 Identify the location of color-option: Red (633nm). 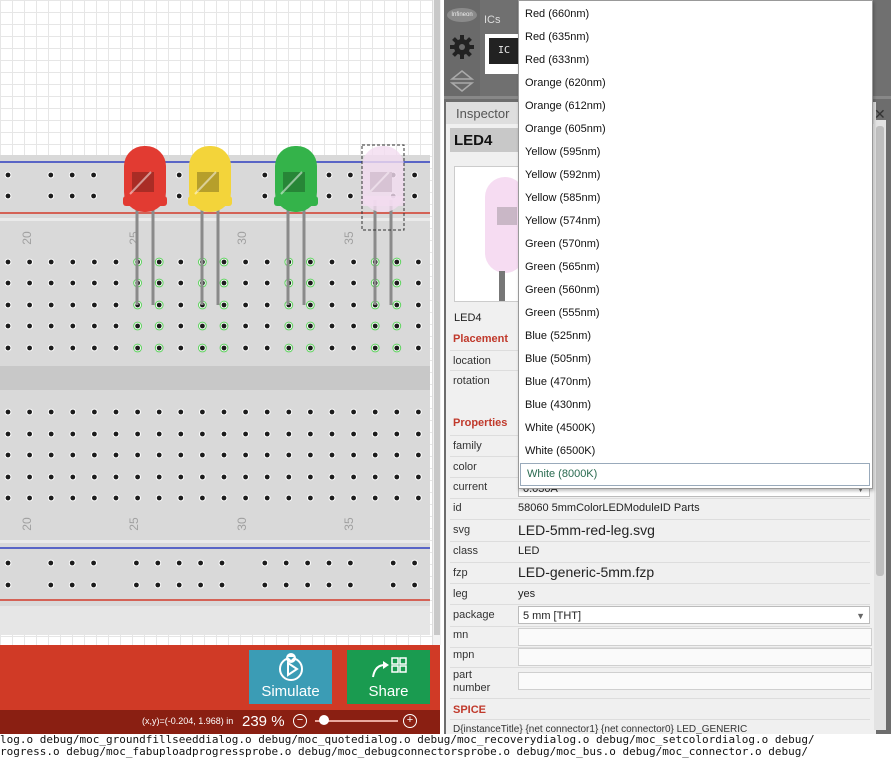
(695, 60).